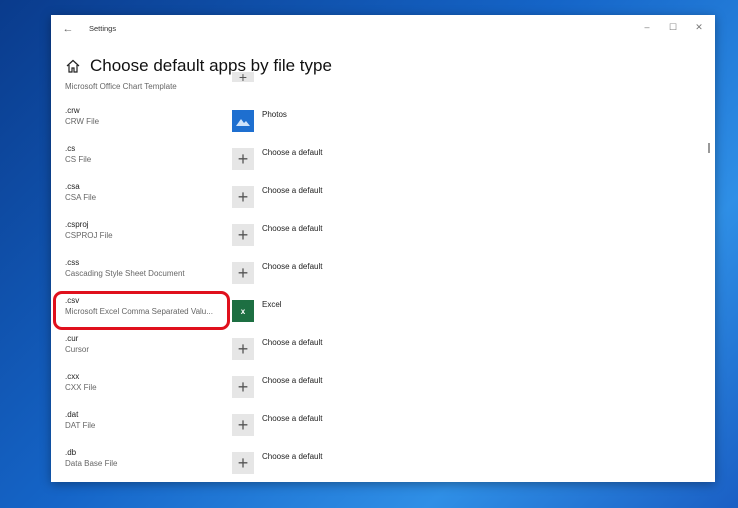  What do you see at coordinates (211, 65) in the screenshot?
I see `page-title: Choose default apps by file type` at bounding box center [211, 65].